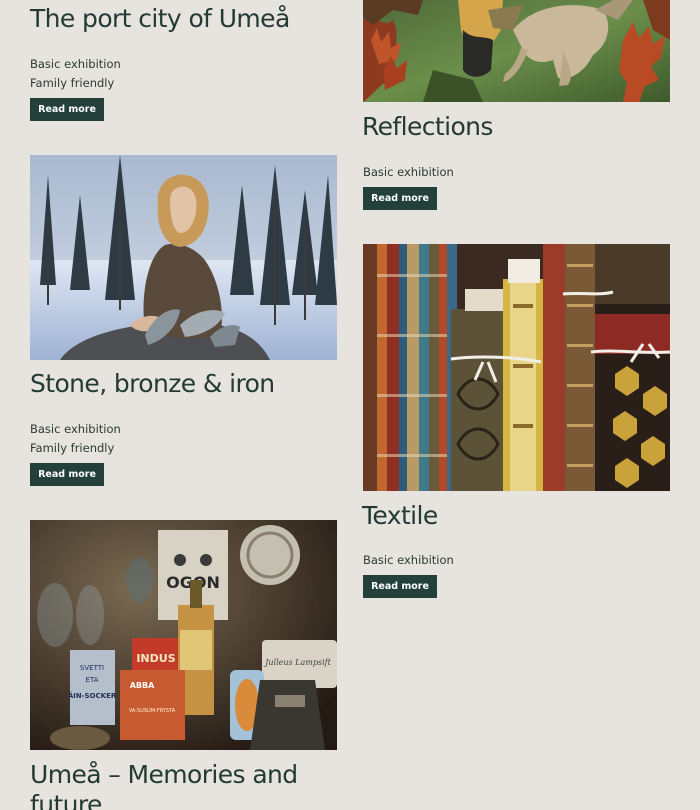 This screenshot has height=810, width=700. I want to click on painting-artwork, so click(516, 51).